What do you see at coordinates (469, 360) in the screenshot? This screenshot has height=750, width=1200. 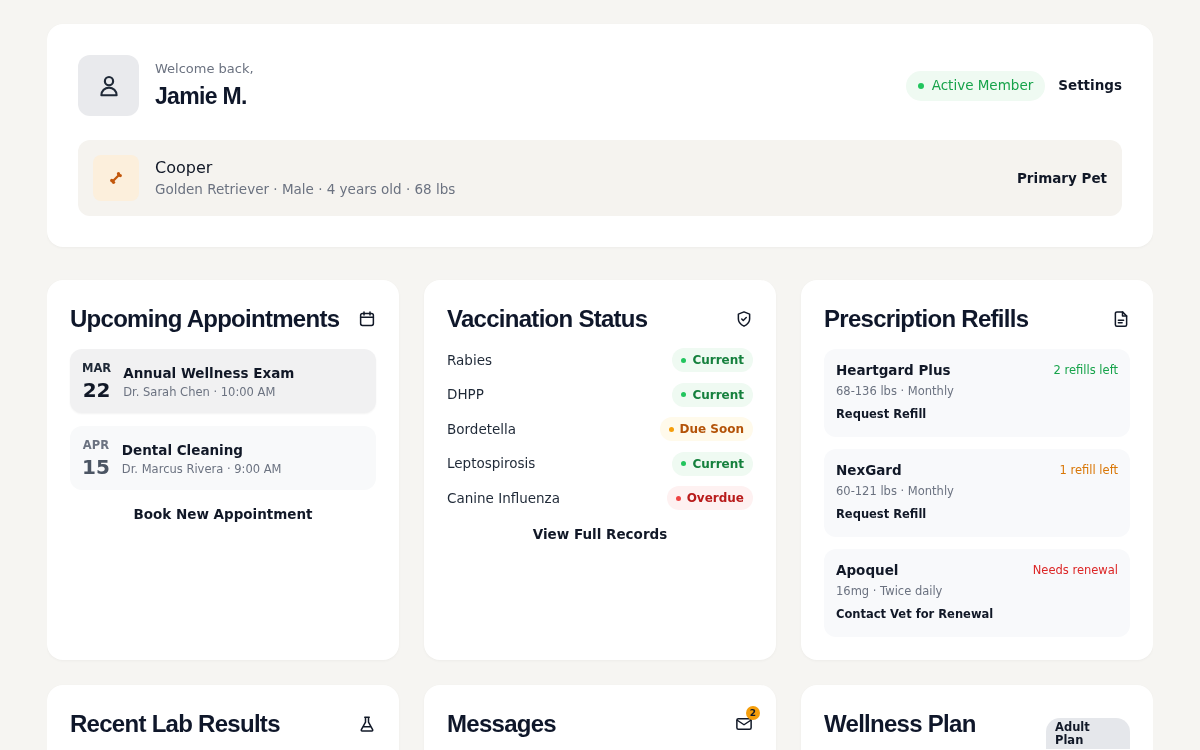 I see `vaccine-name: Rabies` at bounding box center [469, 360].